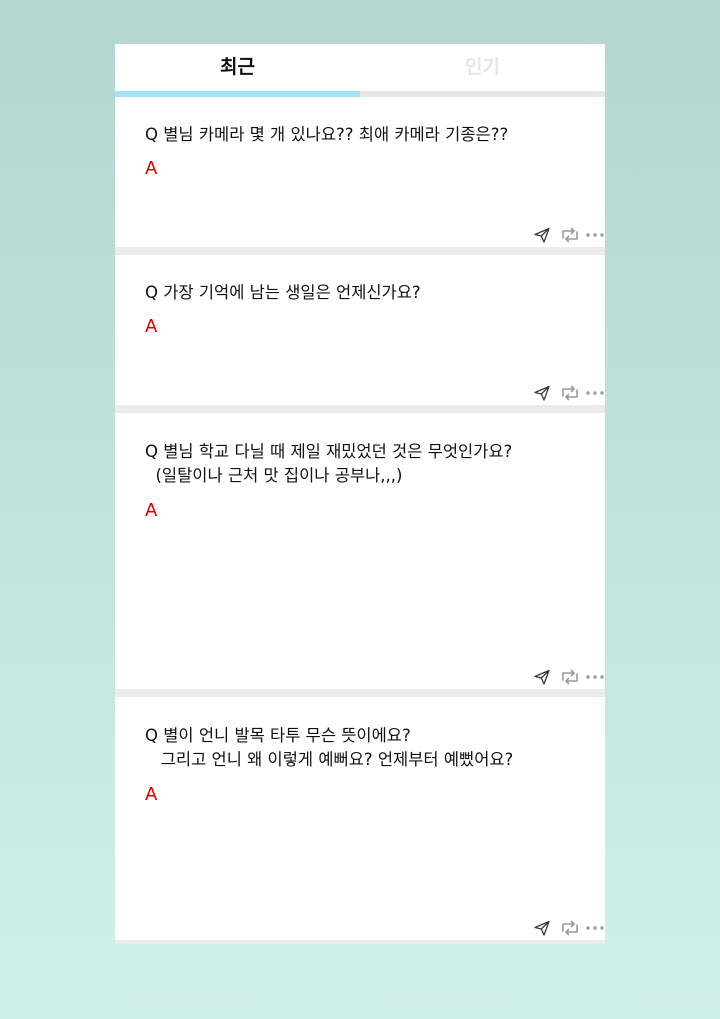 The height and width of the screenshot is (1019, 720). Describe the element at coordinates (482, 67) in the screenshot. I see `tab-popular: 인기` at that location.